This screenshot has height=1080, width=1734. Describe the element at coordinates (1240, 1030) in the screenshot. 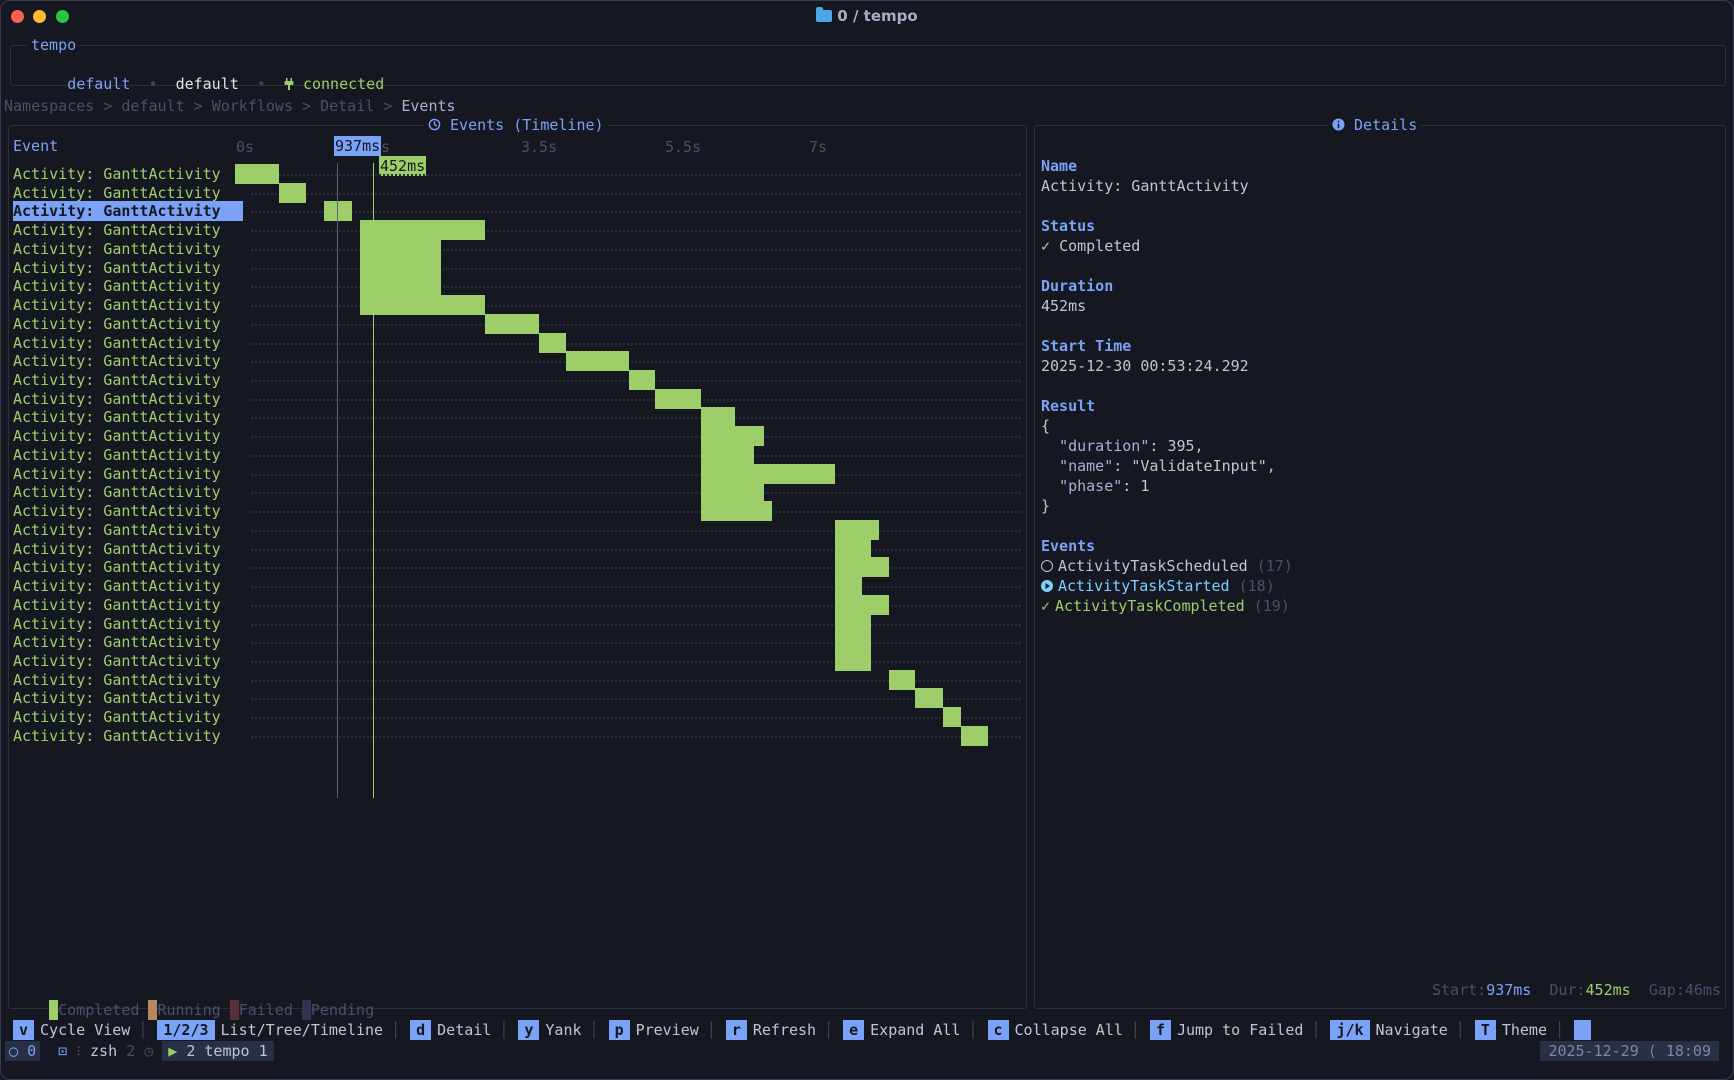

I see `key-action: Jump to Failed` at that location.